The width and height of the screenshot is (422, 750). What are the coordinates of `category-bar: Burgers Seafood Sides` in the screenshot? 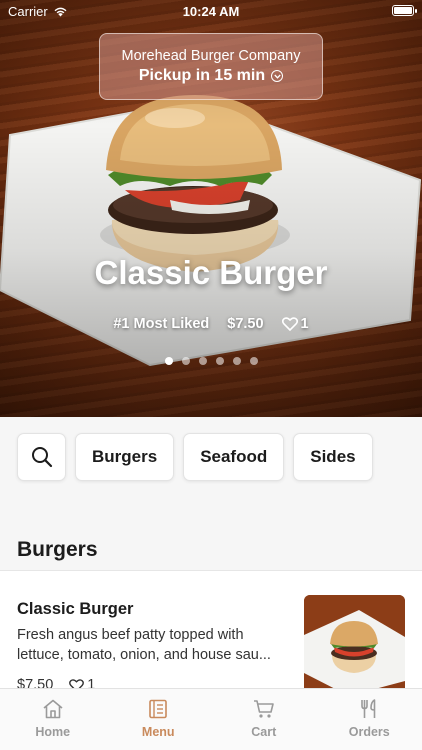 It's located at (195, 457).